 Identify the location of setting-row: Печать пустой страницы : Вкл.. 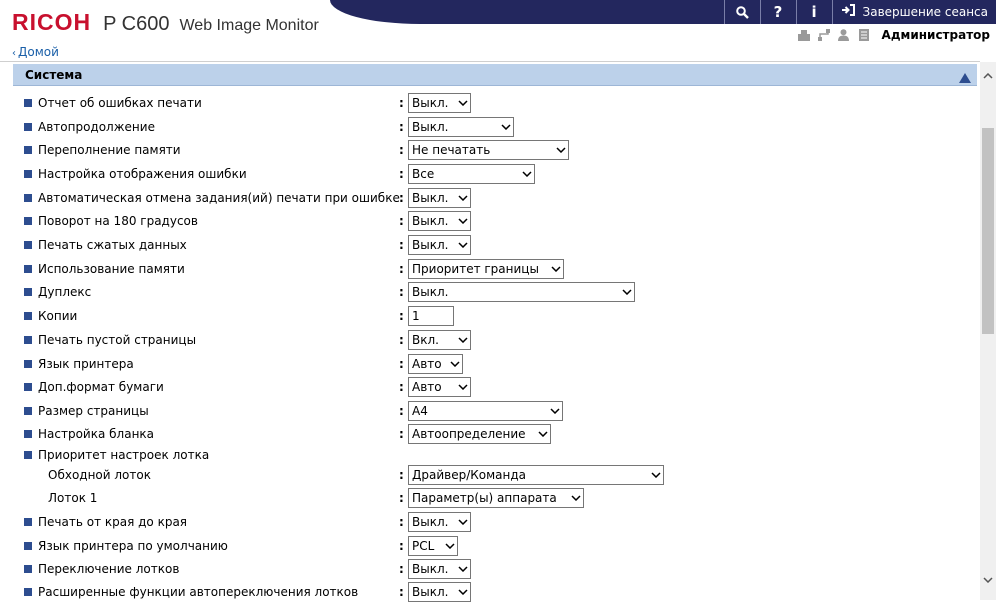
(490, 340).